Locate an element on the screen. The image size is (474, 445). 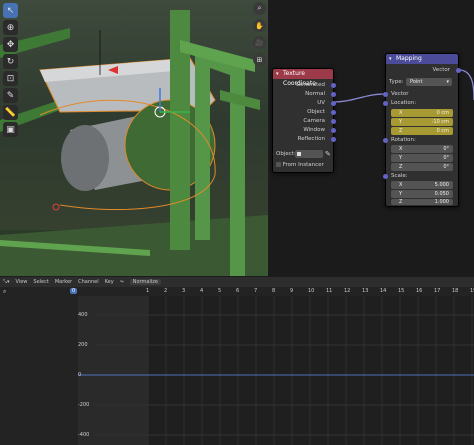
object-field is located at coordinates (309, 154).